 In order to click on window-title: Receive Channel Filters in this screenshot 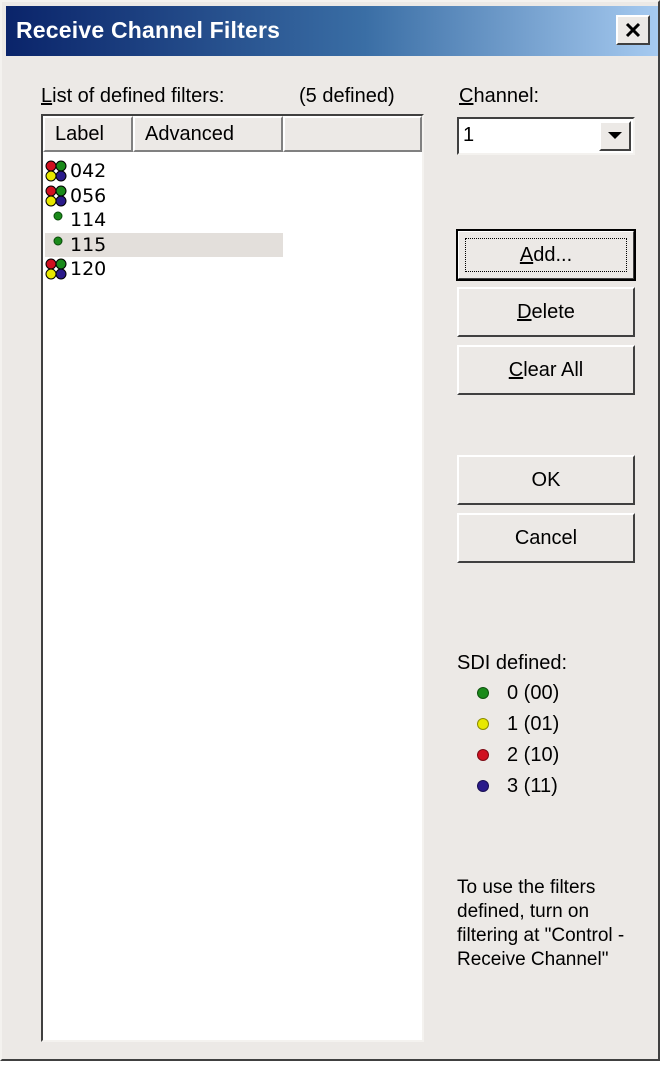, I will do `click(148, 30)`.